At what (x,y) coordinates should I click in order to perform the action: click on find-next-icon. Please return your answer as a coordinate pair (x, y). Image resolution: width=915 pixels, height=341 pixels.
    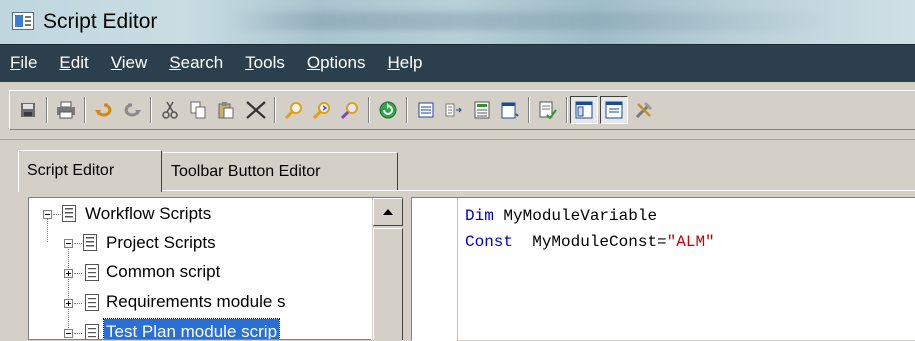
    Looking at the image, I should click on (321, 111).